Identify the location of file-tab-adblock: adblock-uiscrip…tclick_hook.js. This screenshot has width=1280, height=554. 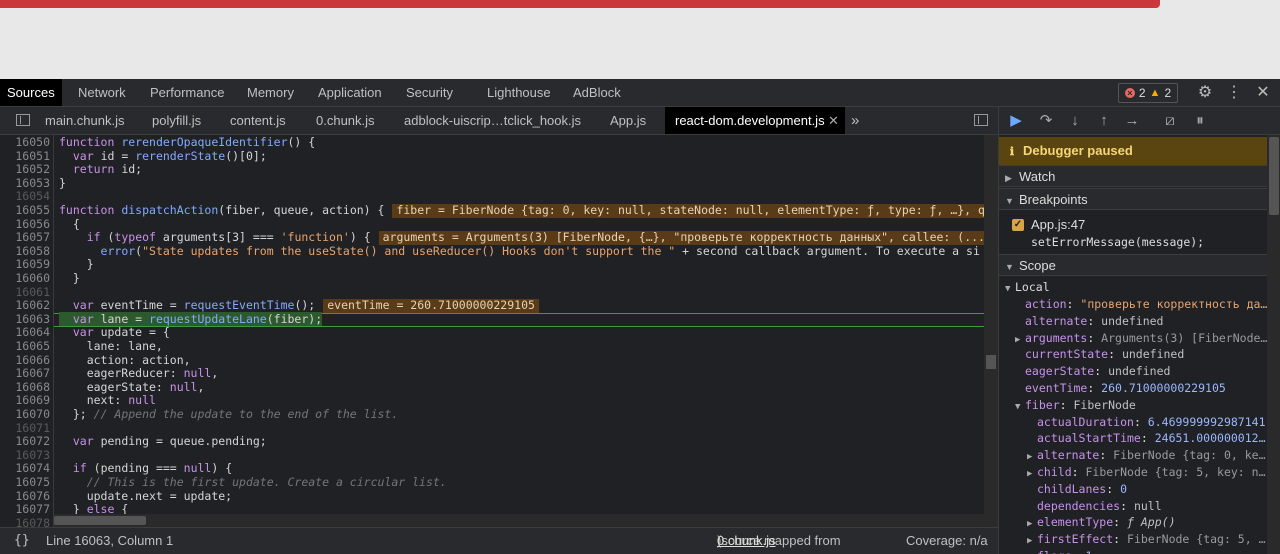
(492, 120).